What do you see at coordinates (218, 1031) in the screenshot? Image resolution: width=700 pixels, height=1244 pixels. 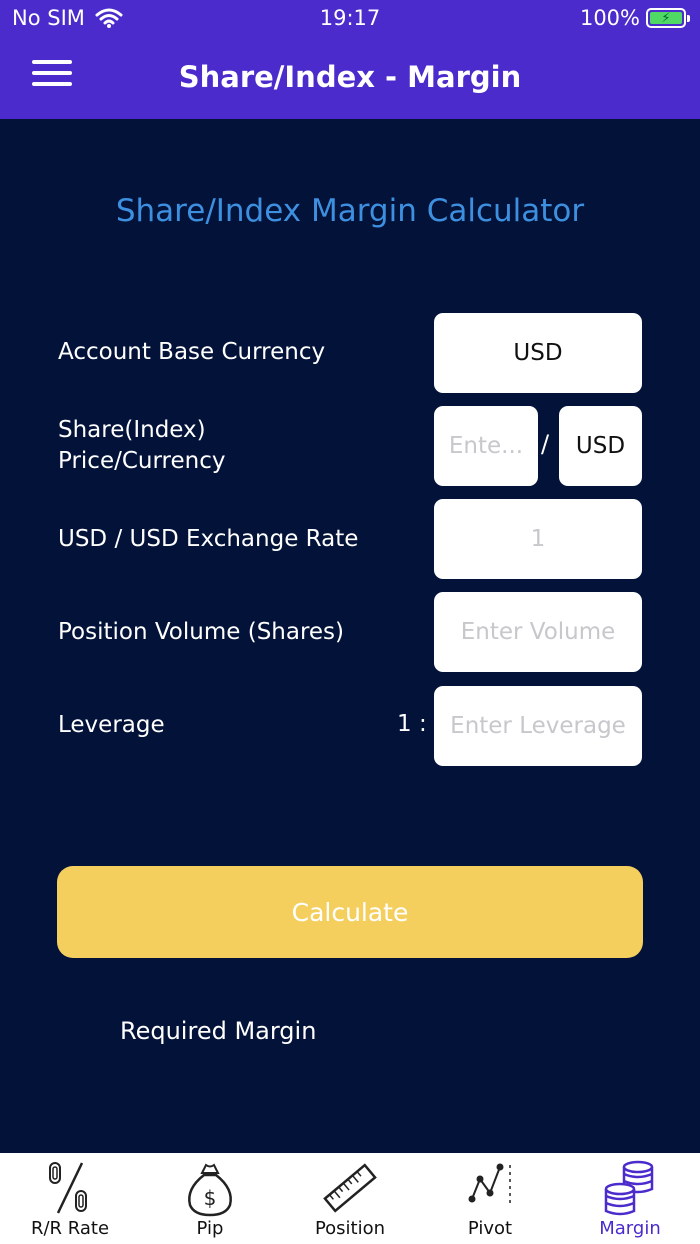 I see `required-margin-label: Required Margin` at bounding box center [218, 1031].